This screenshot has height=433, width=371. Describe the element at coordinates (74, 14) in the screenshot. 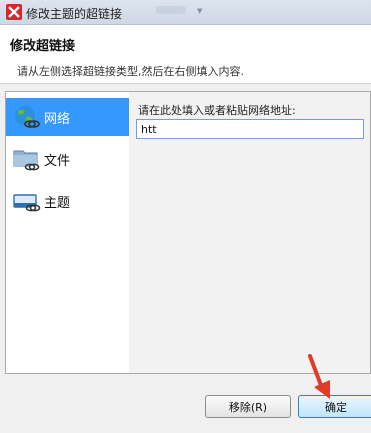

I see `window-title: 修改主题的超链接` at that location.